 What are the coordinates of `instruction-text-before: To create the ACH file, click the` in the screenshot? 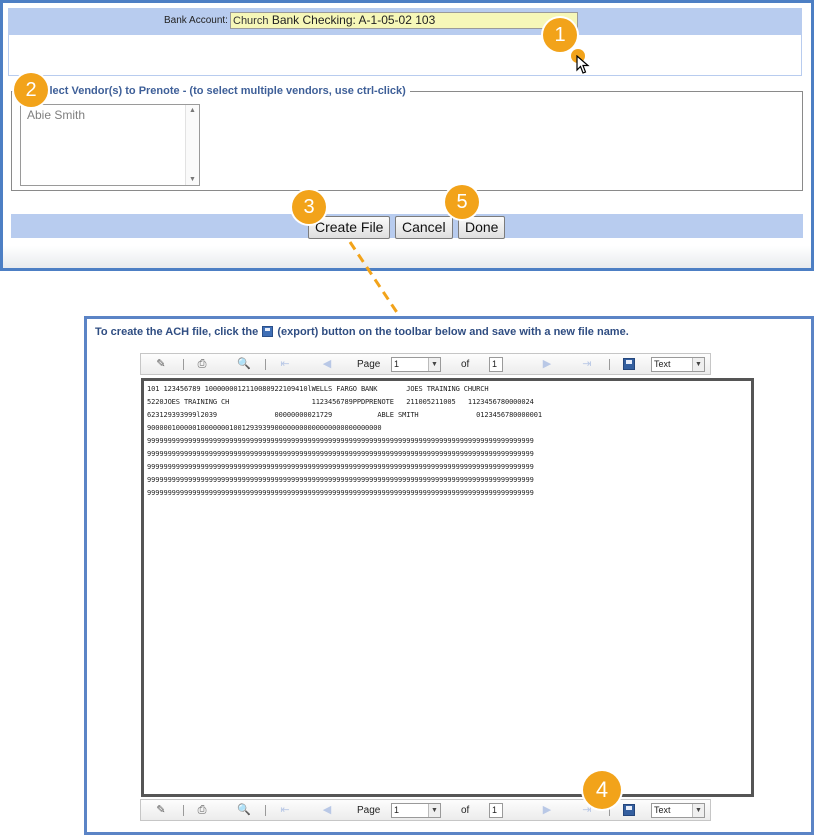 It's located at (177, 332).